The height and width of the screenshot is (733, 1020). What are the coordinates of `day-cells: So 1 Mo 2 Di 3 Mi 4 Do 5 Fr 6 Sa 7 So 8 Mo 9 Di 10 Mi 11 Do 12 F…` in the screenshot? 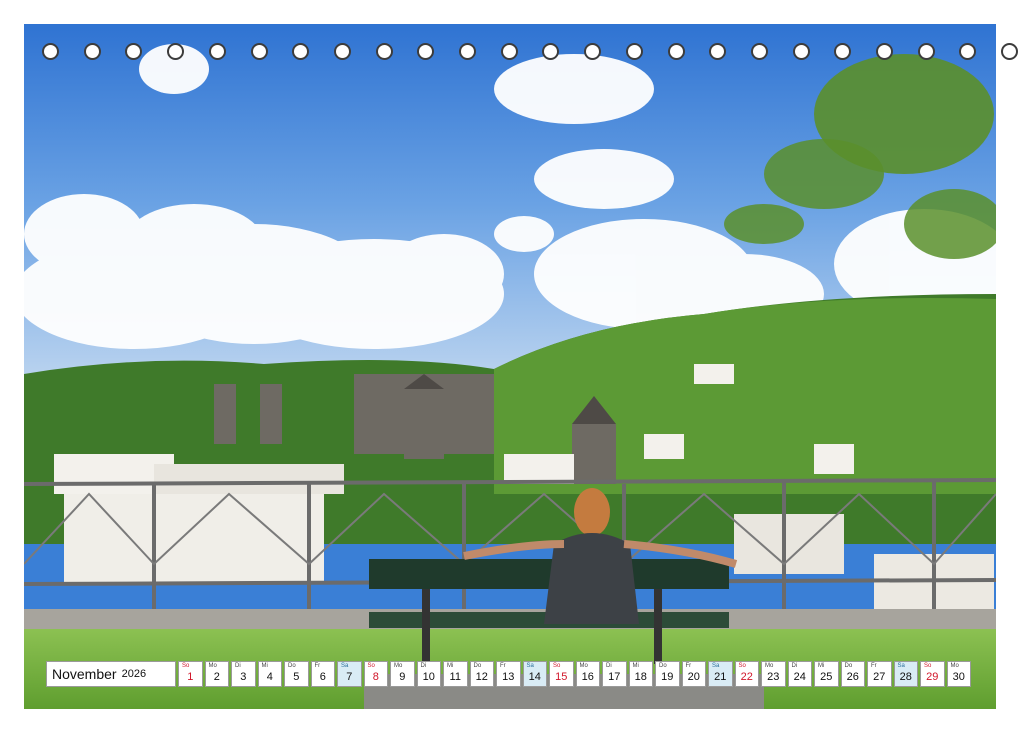 It's located at (574, 674).